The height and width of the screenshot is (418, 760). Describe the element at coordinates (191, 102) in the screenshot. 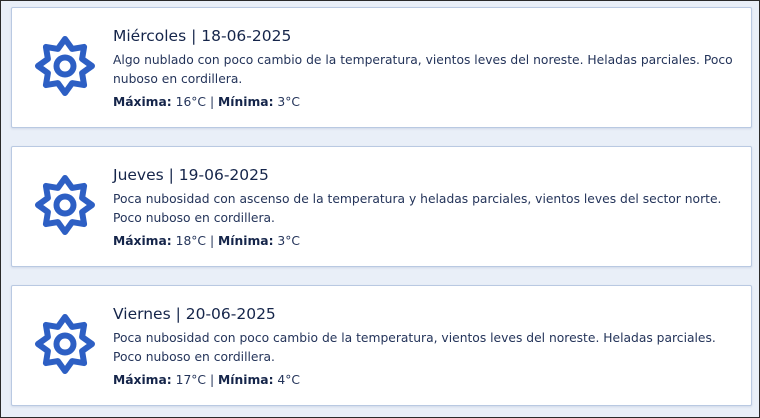

I see `max-value: 16°C` at that location.